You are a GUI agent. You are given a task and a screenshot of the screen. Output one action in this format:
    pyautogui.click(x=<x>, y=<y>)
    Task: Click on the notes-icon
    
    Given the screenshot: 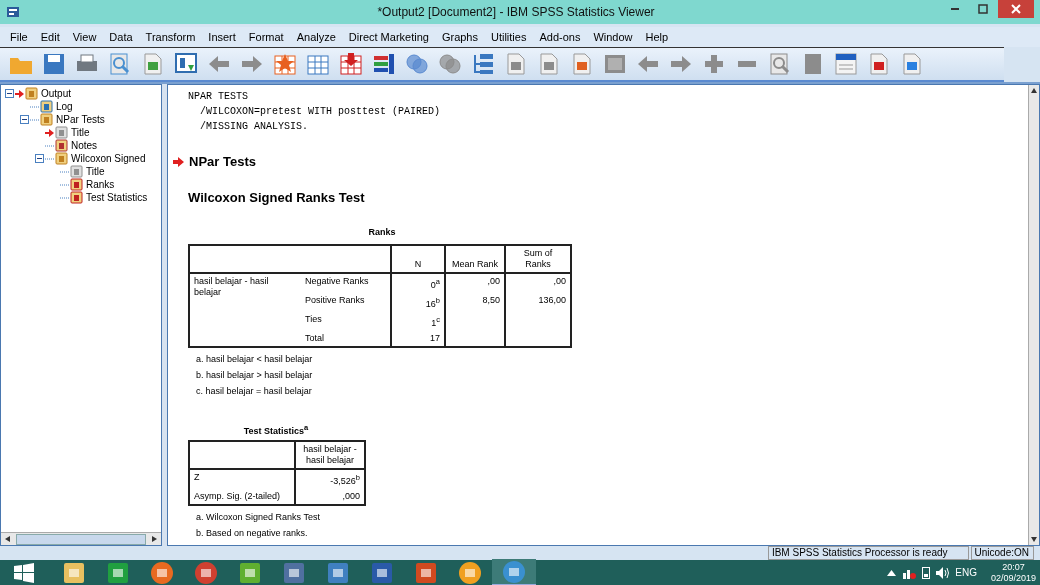 What is the action you would take?
    pyautogui.click(x=61, y=145)
    